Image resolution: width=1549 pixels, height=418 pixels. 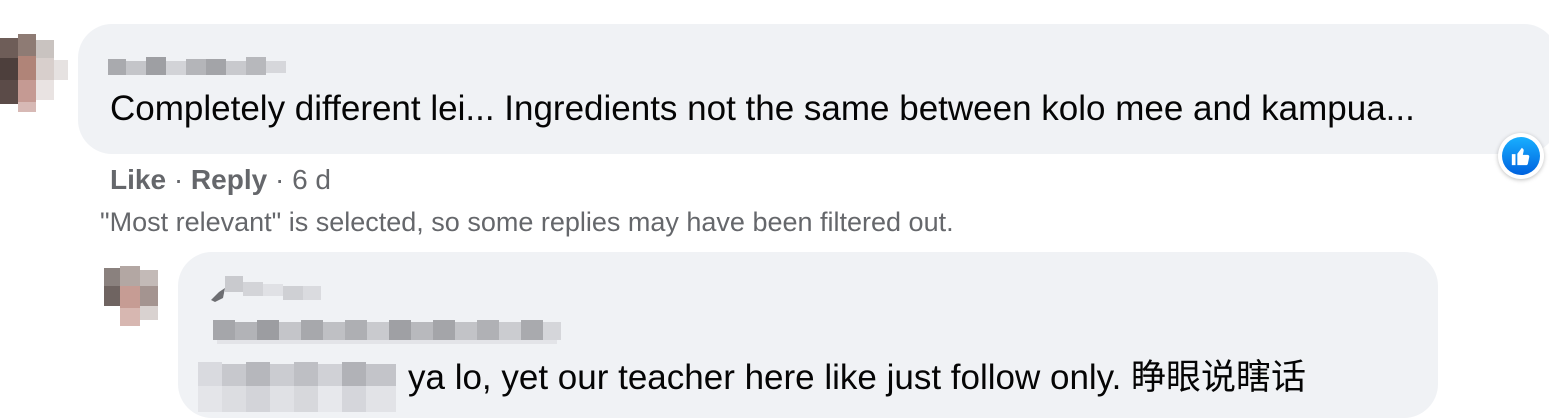 I want to click on comment-timestamp: 6 d, so click(x=311, y=179).